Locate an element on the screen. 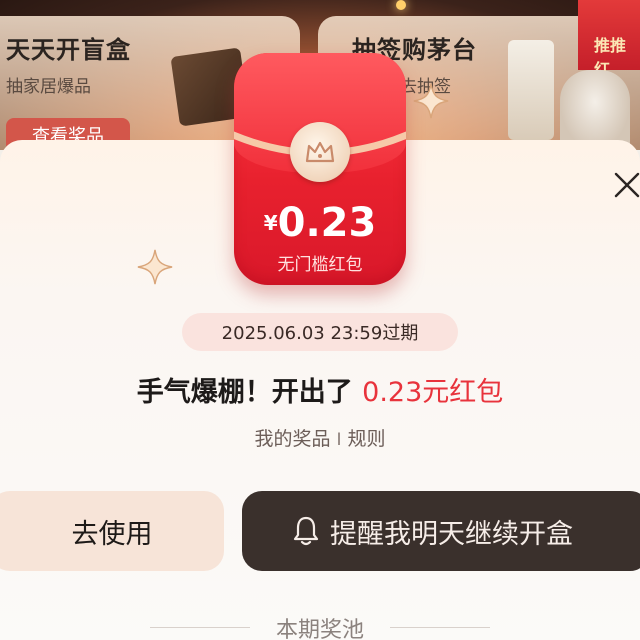  liquor-box-image is located at coordinates (531, 90).